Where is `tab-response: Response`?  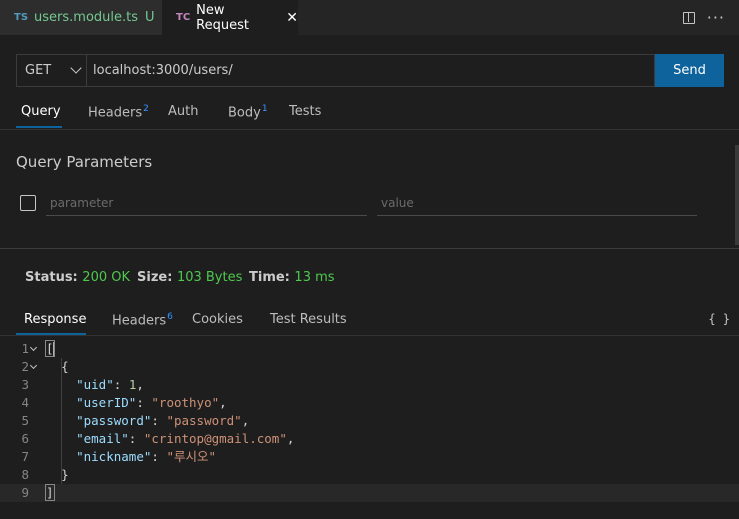 tab-response: Response is located at coordinates (55, 319).